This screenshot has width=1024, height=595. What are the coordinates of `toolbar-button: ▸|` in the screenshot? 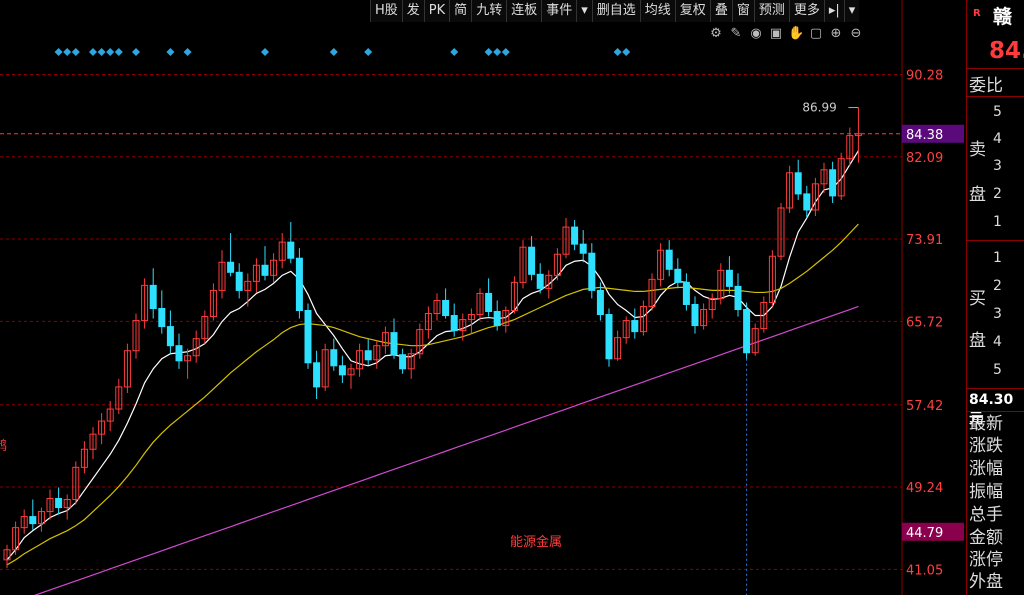 It's located at (833, 11).